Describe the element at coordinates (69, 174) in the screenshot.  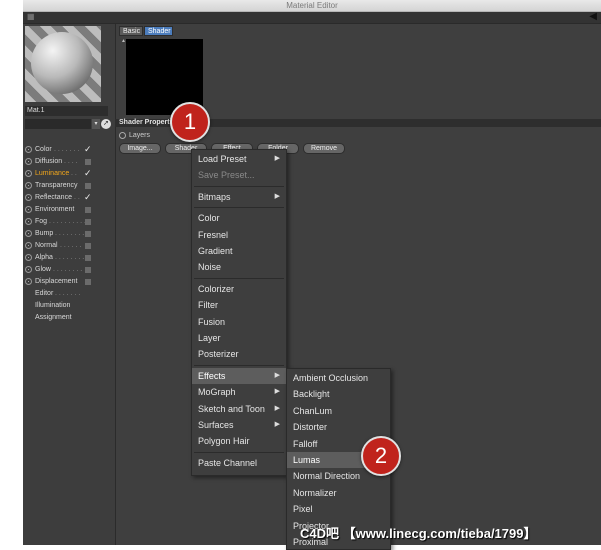
I see `channel-item-luminance: Luminance. . ✓` at that location.